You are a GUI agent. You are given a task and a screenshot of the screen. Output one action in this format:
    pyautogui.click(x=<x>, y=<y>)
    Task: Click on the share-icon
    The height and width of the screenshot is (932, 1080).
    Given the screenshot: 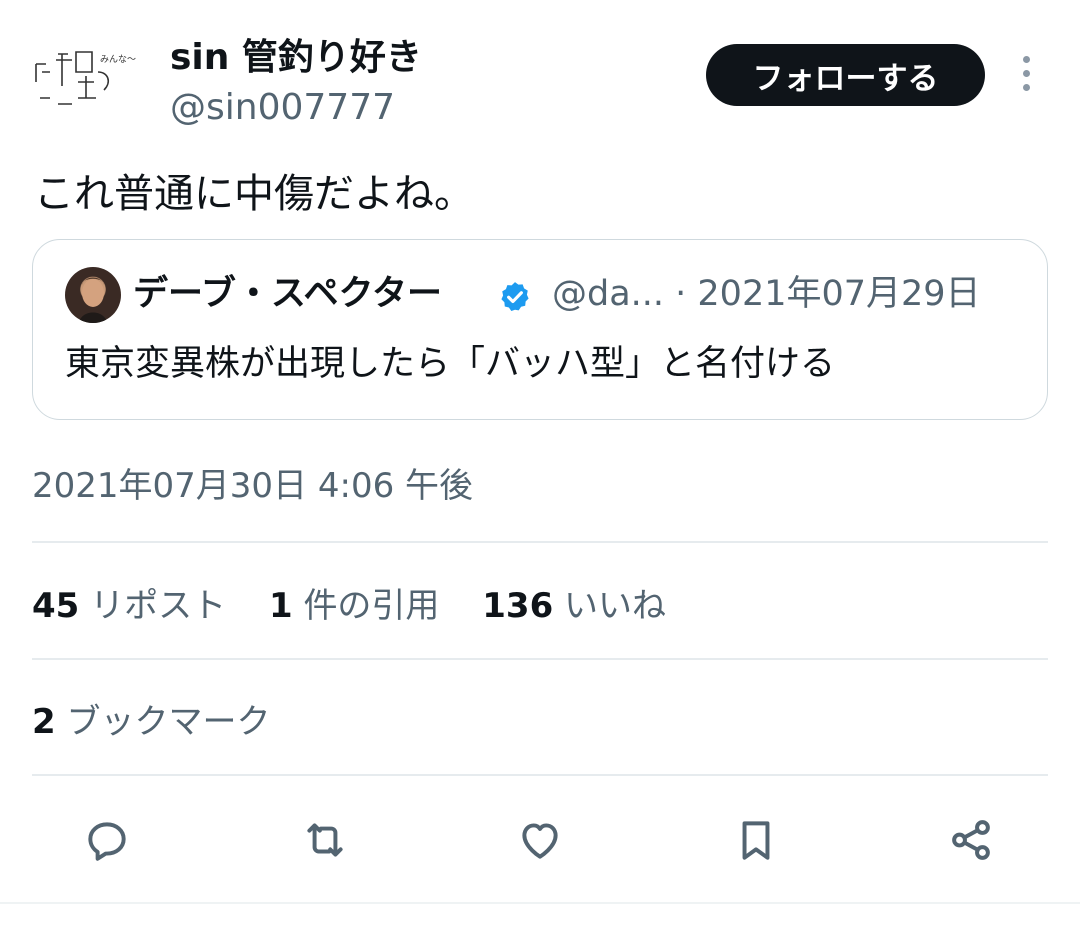 What is the action you would take?
    pyautogui.click(x=971, y=840)
    